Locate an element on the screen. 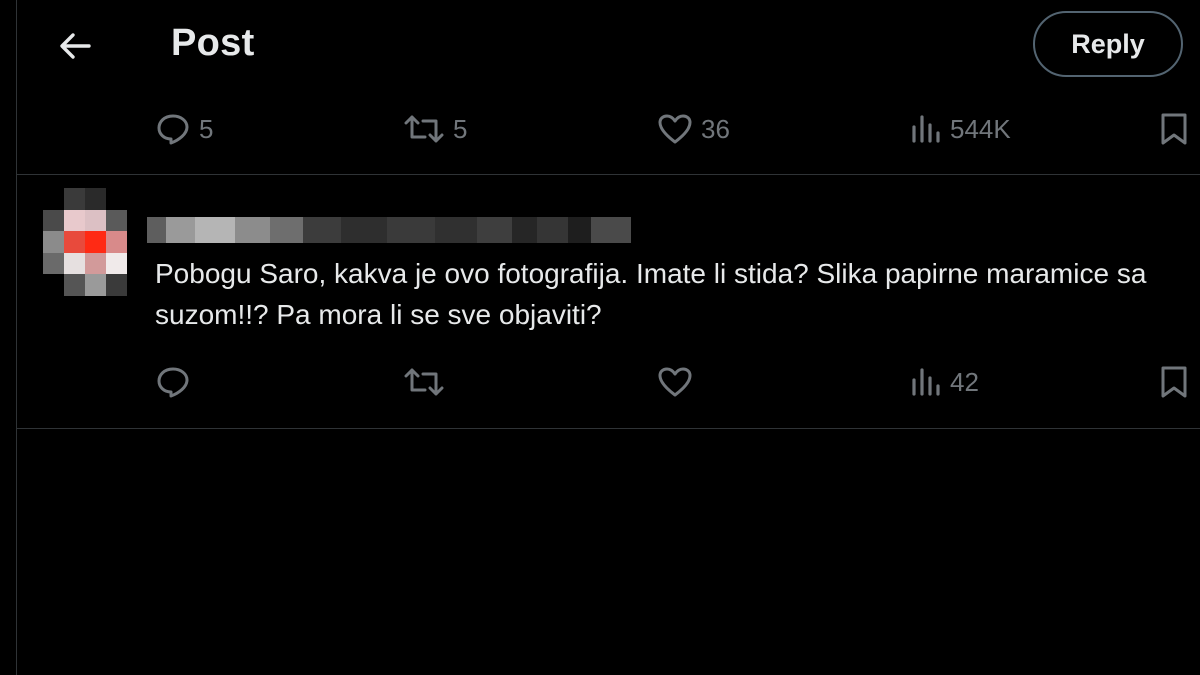  reply-action-bar: 42 is located at coordinates (608, 382).